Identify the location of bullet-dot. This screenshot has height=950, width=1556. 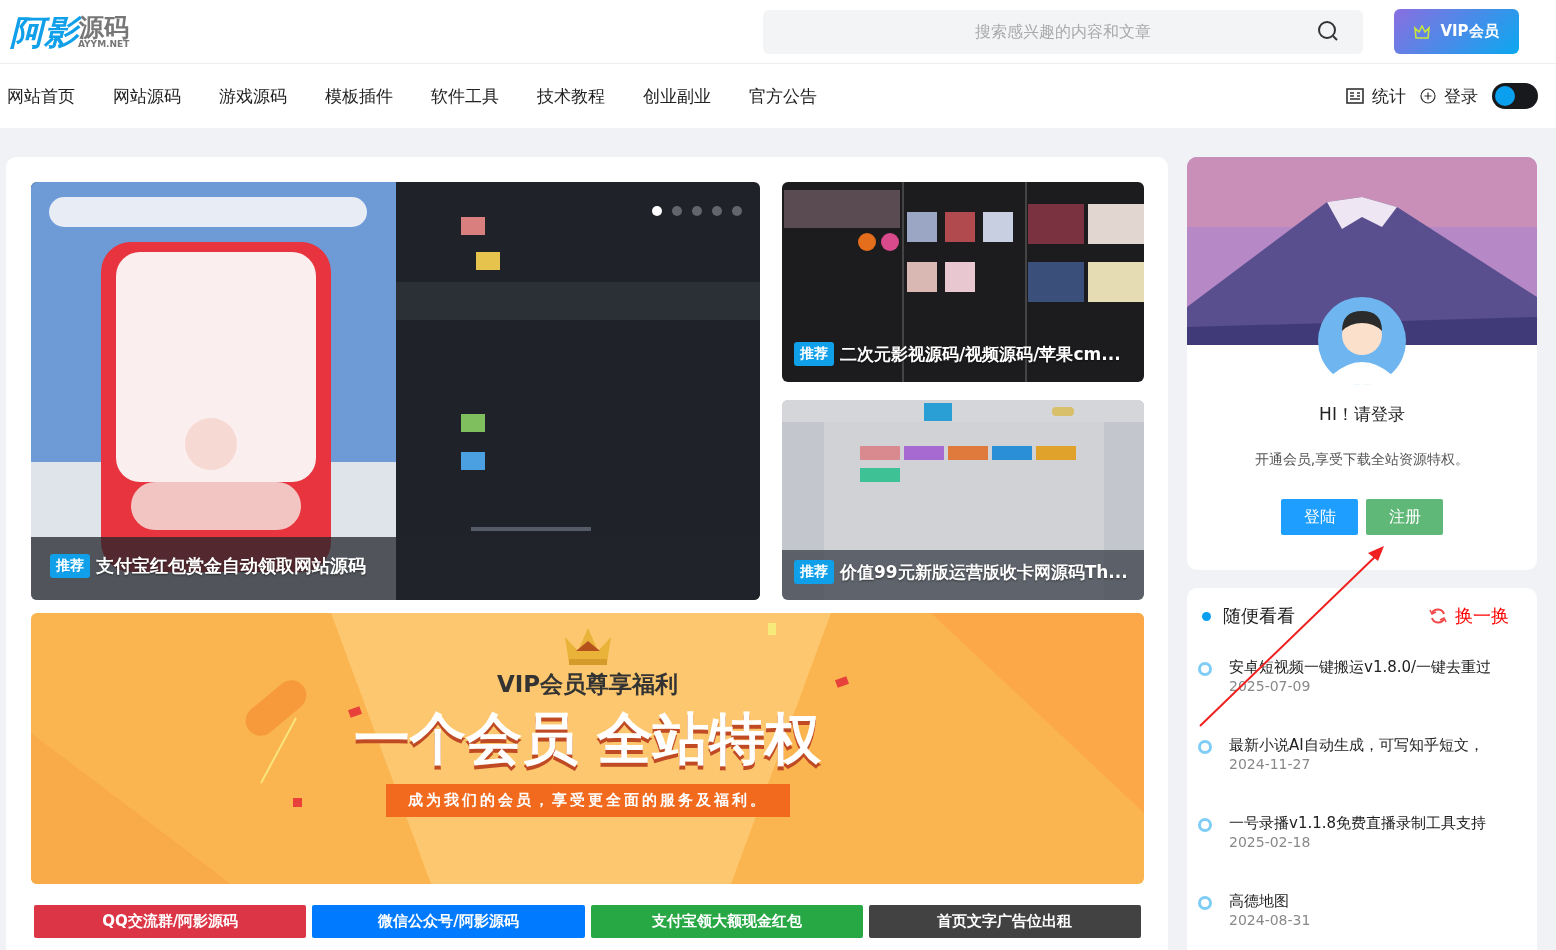
(1206, 616).